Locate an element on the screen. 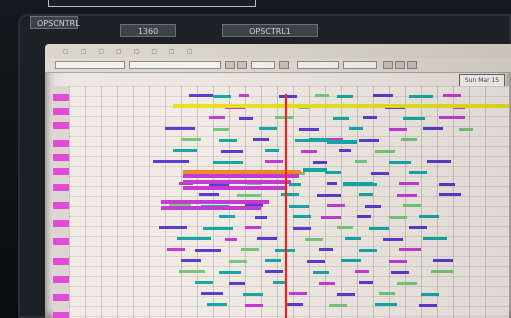 This screenshot has width=511, height=318. toolbar-field is located at coordinates (90, 65).